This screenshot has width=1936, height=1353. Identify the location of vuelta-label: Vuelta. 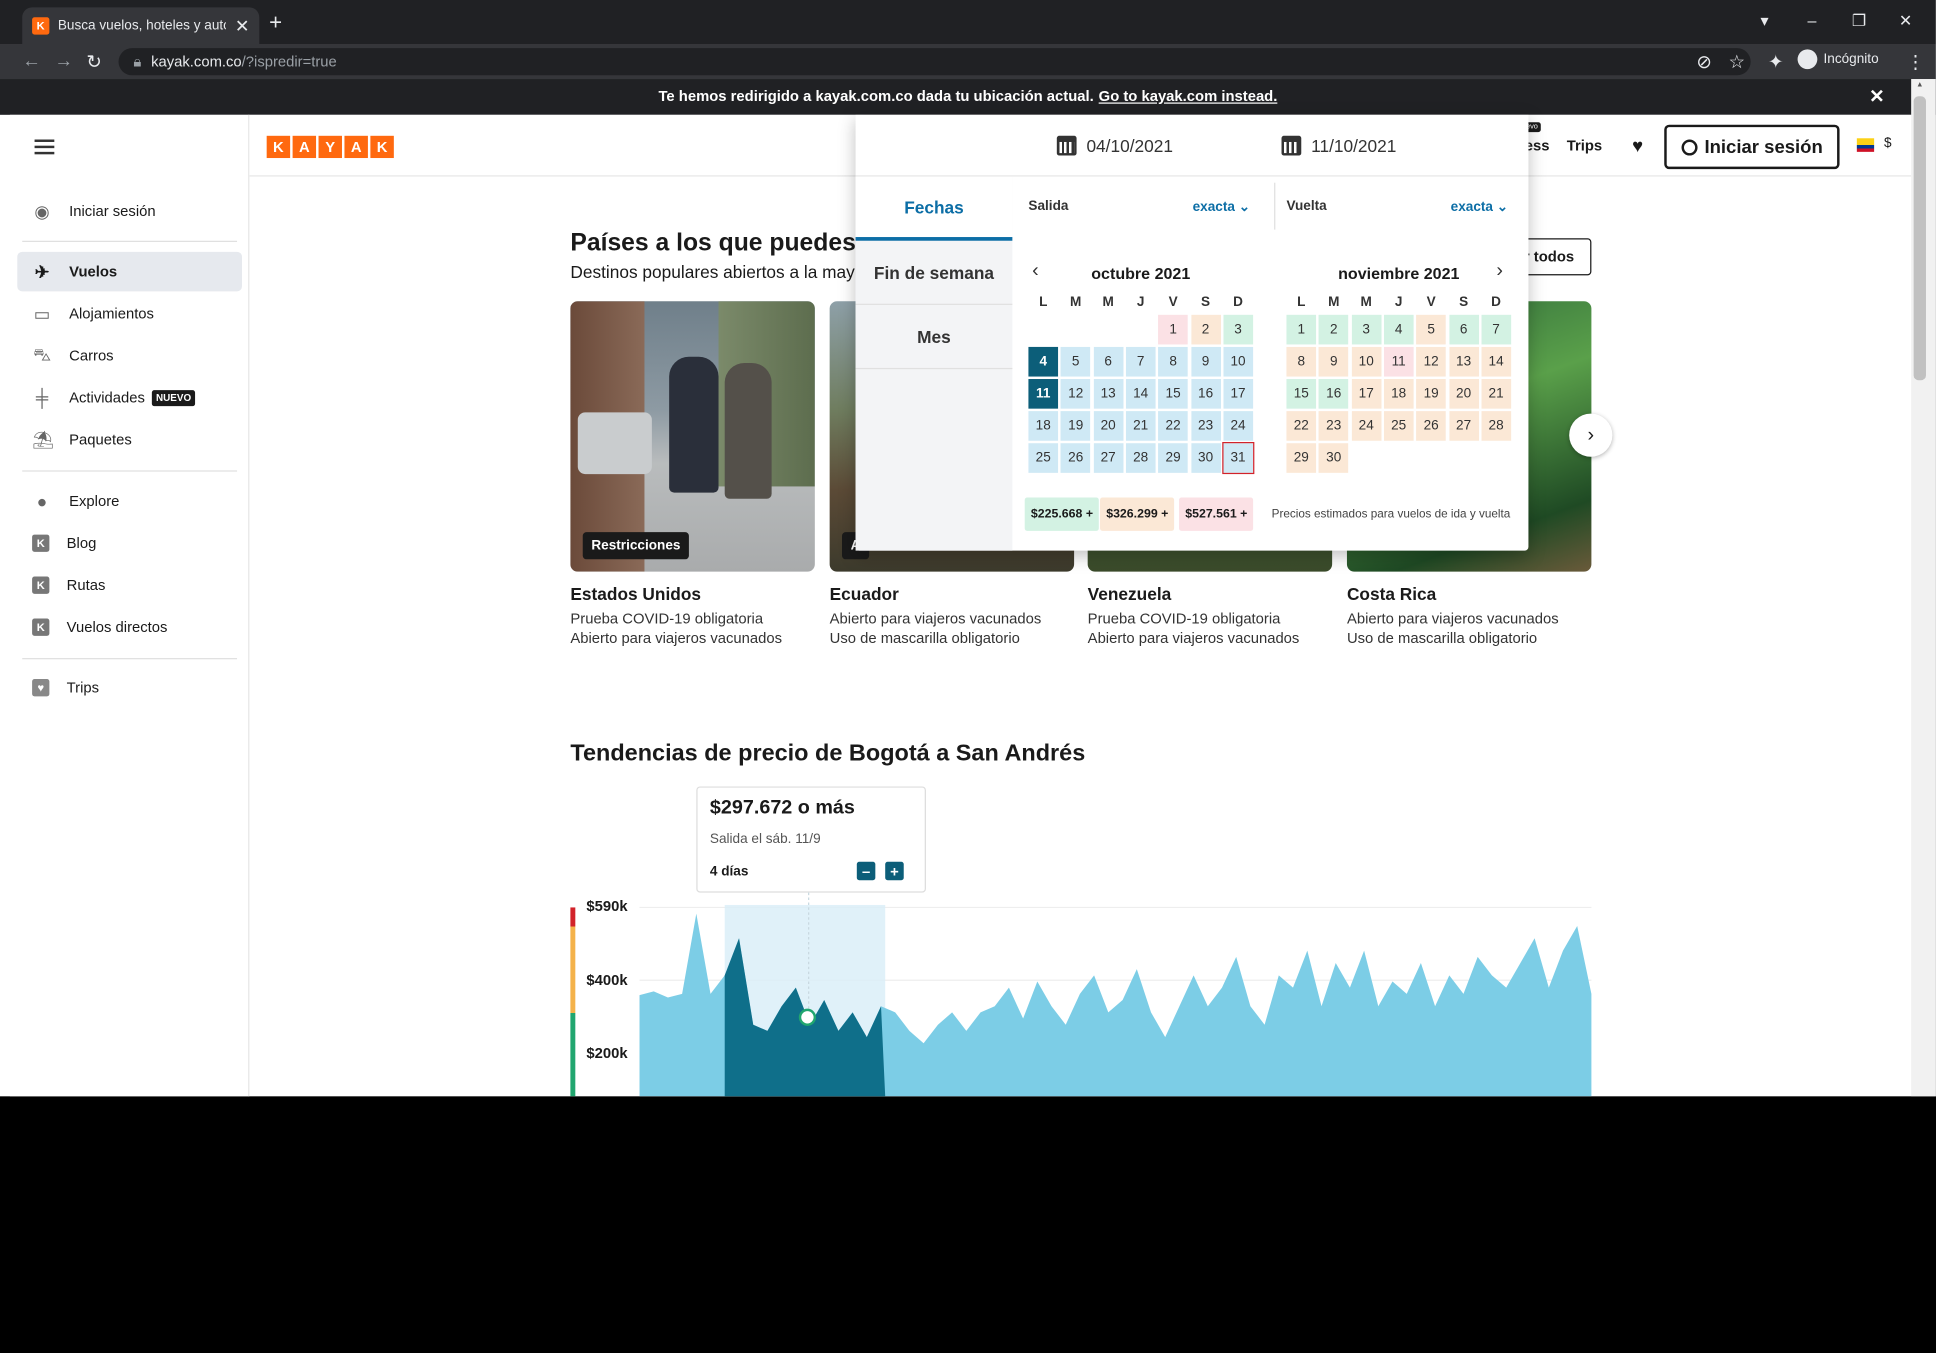
(1306, 206).